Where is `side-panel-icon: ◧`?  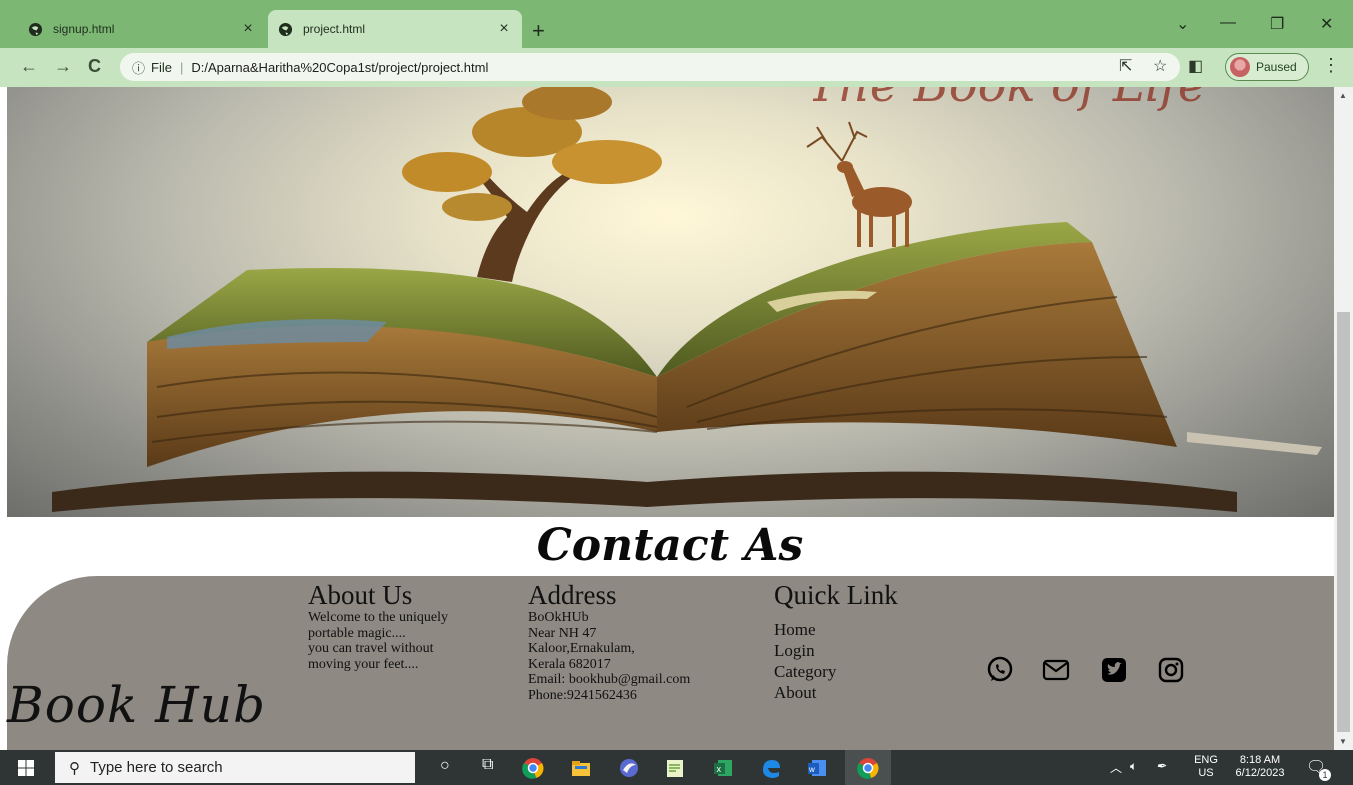 side-panel-icon: ◧ is located at coordinates (1195, 66).